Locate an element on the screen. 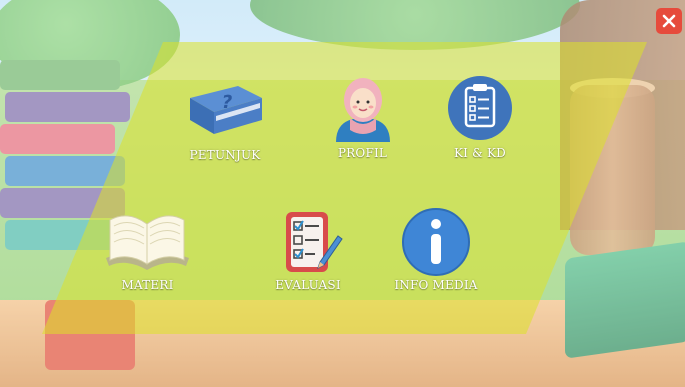 This screenshot has width=685, height=387. profile-avatar-icon is located at coordinates (362, 110).